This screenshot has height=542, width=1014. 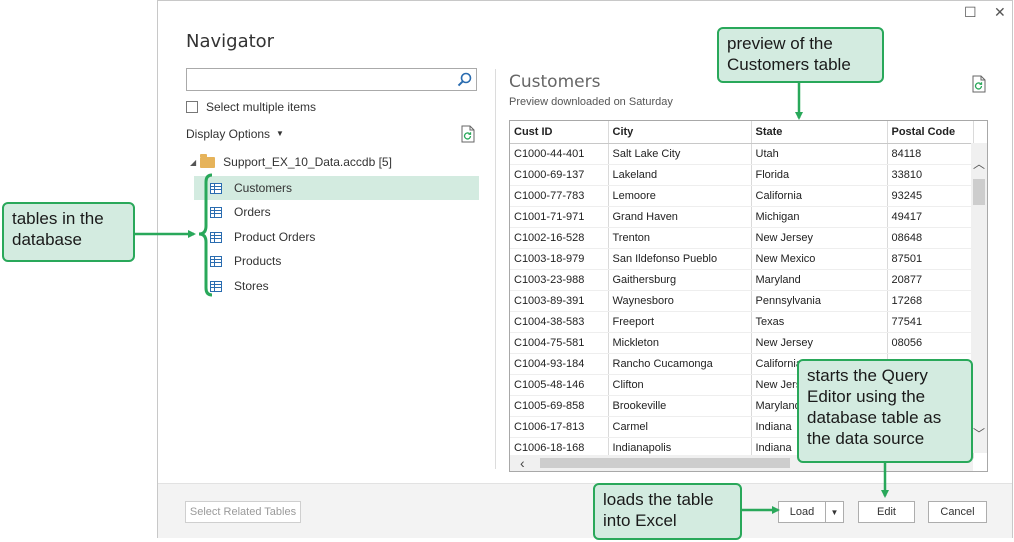 I want to click on table-cell: Waynesboro, so click(x=680, y=301).